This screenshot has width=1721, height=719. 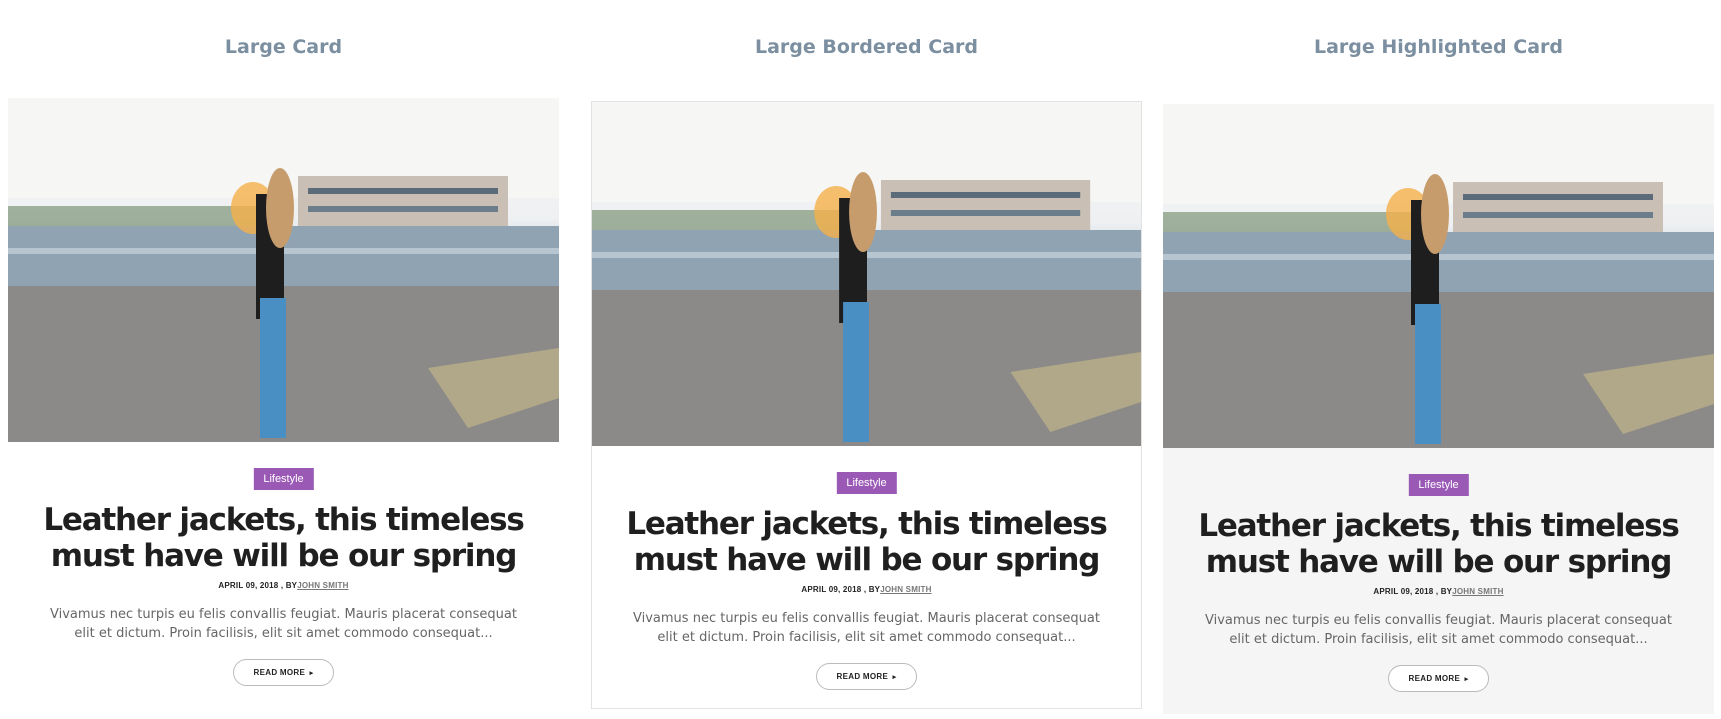 What do you see at coordinates (866, 47) in the screenshot?
I see `column-heading-large-bordered-card: Large Bordered Card` at bounding box center [866, 47].